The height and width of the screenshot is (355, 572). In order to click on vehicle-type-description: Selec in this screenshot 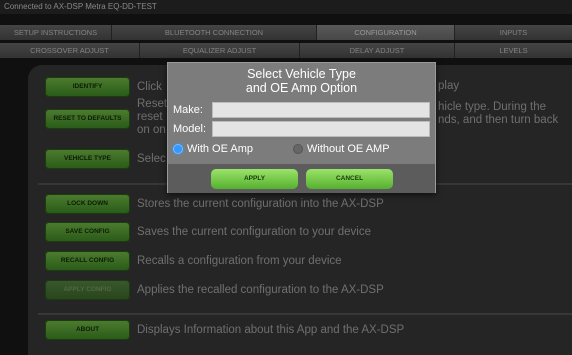, I will do `click(151, 159)`.